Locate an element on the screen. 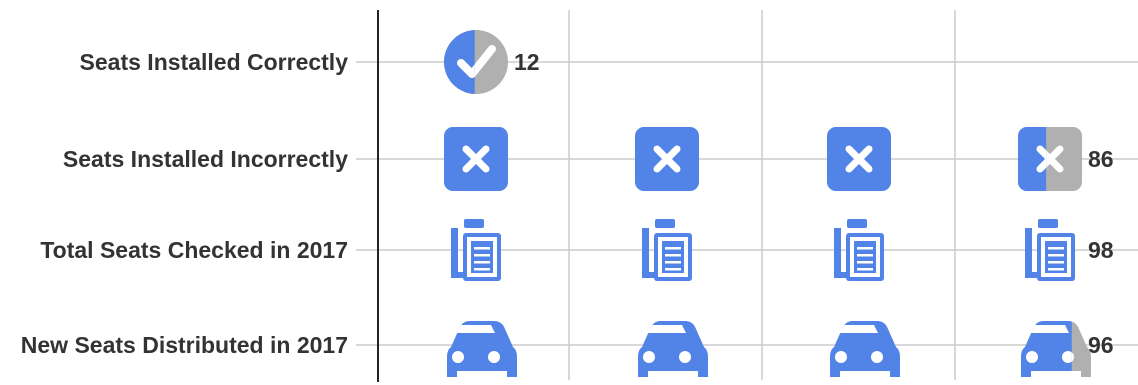  row-label: Seats Installed Incorrectly is located at coordinates (205, 159).